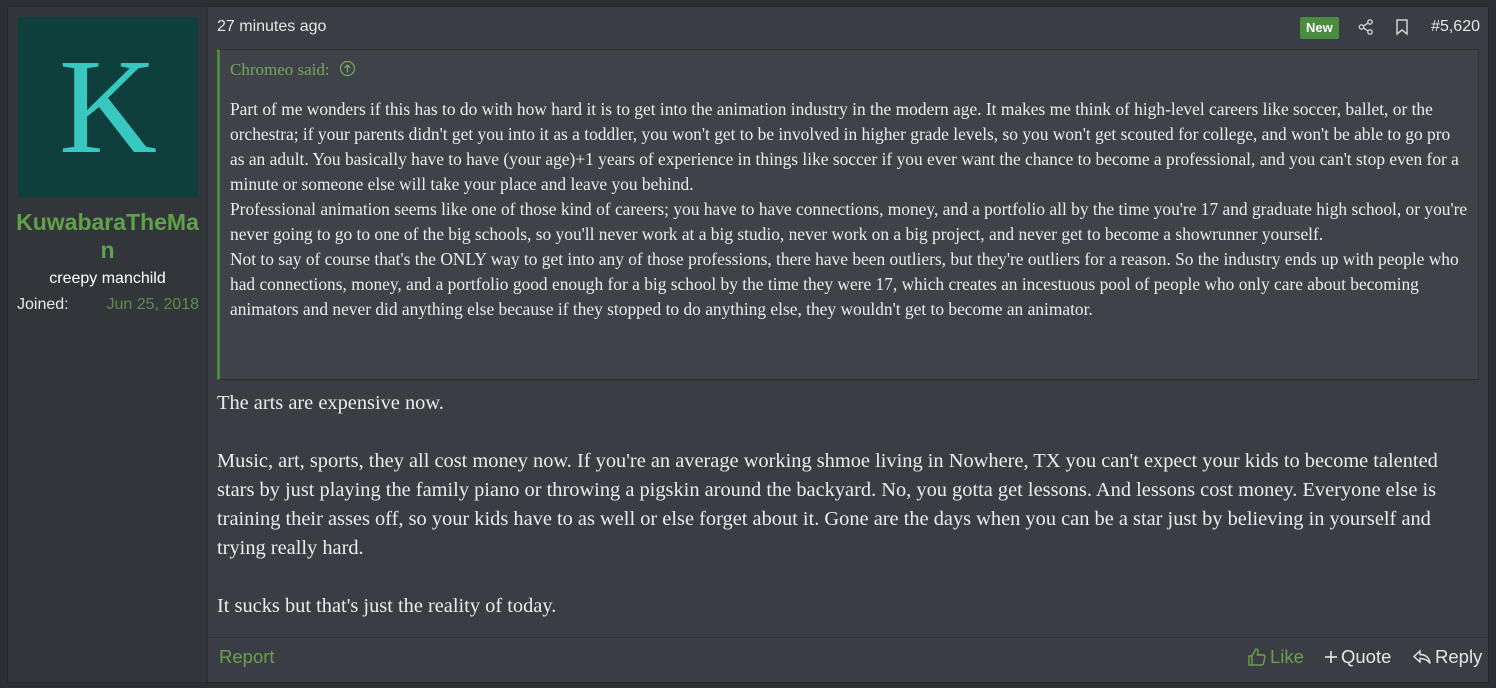  What do you see at coordinates (247, 657) in the screenshot?
I see `report-link: Report` at bounding box center [247, 657].